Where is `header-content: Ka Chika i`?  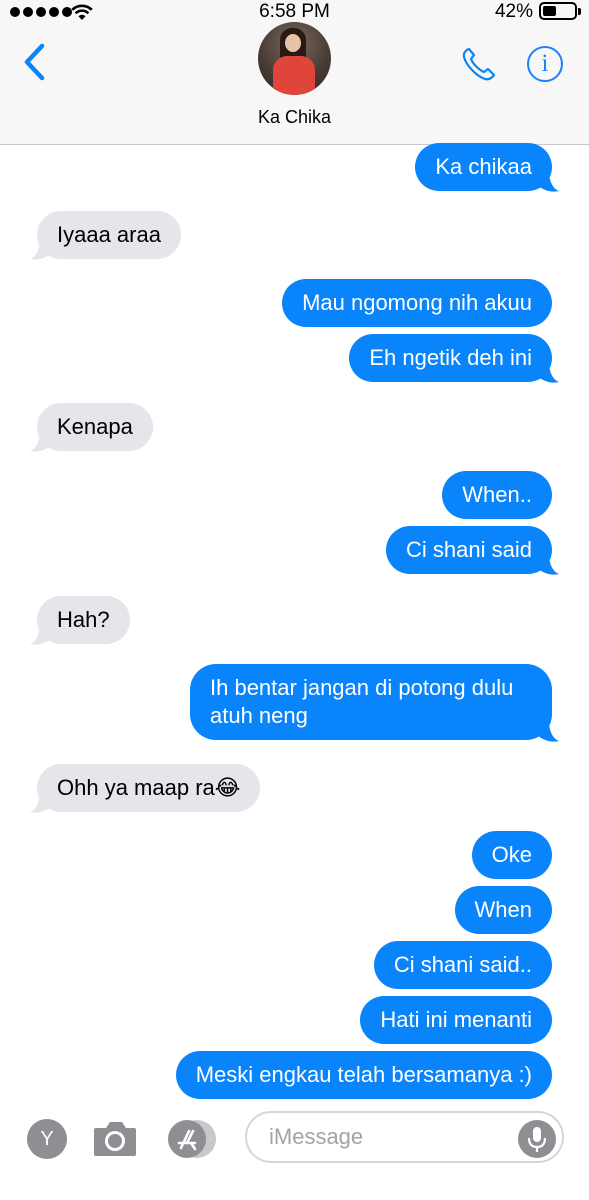
header-content: Ka Chika i is located at coordinates (294, 72).